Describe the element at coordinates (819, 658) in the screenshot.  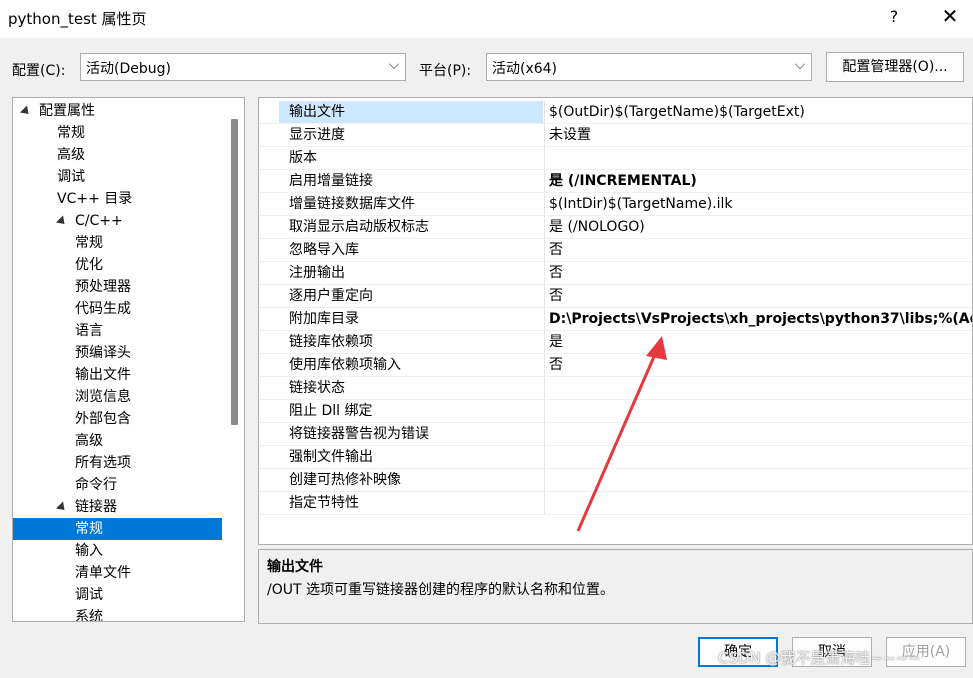
I see `watermark: CSDN @我不是萧海哇~~~~` at that location.